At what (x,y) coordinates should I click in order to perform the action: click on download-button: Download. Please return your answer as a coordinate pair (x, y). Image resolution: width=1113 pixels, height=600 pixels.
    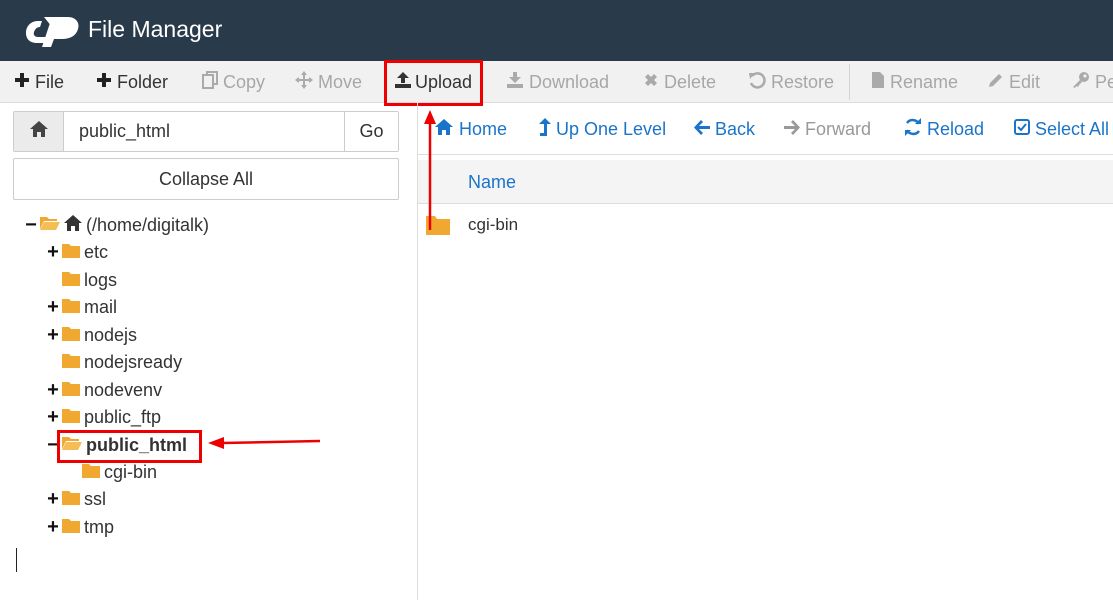
    Looking at the image, I should click on (557, 82).